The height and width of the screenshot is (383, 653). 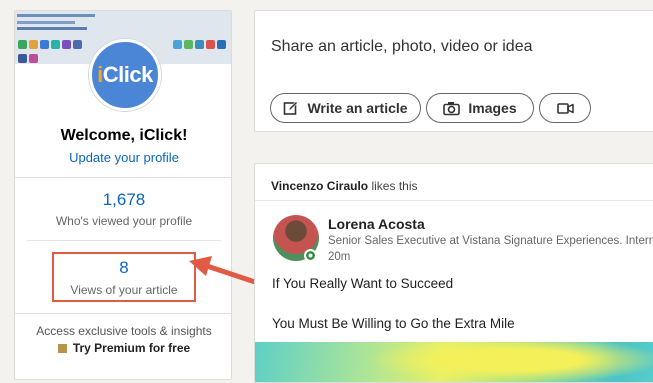 What do you see at coordinates (454, 362) in the screenshot?
I see `post-image` at bounding box center [454, 362].